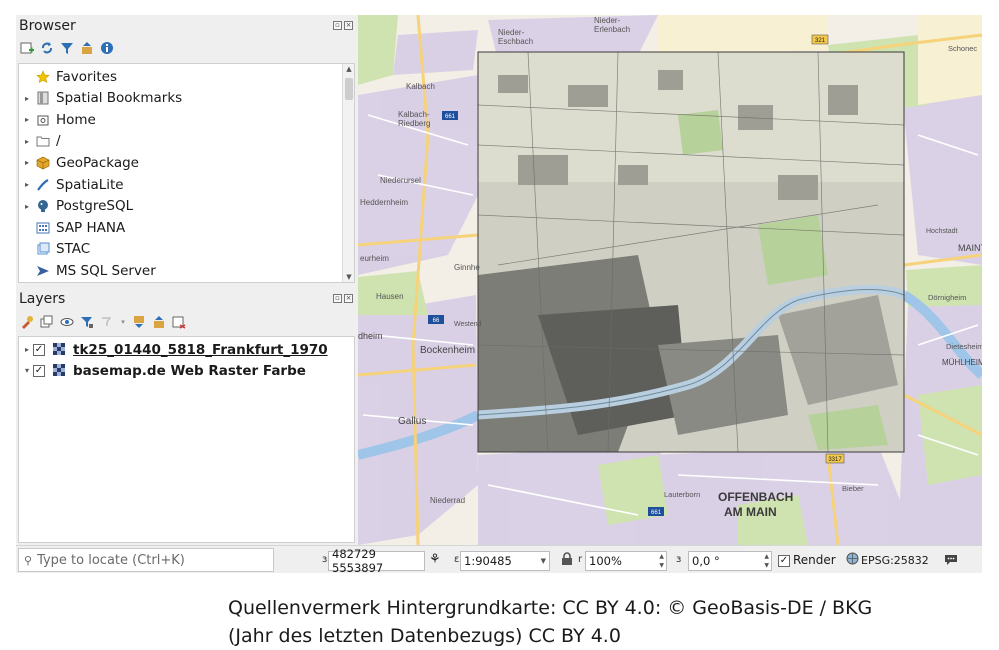 Image resolution: width=999 pixels, height=650 pixels. I want to click on layer-item: ▸ ✓ tk25_01440_5818_Frankfurt_1970, so click(174, 349).